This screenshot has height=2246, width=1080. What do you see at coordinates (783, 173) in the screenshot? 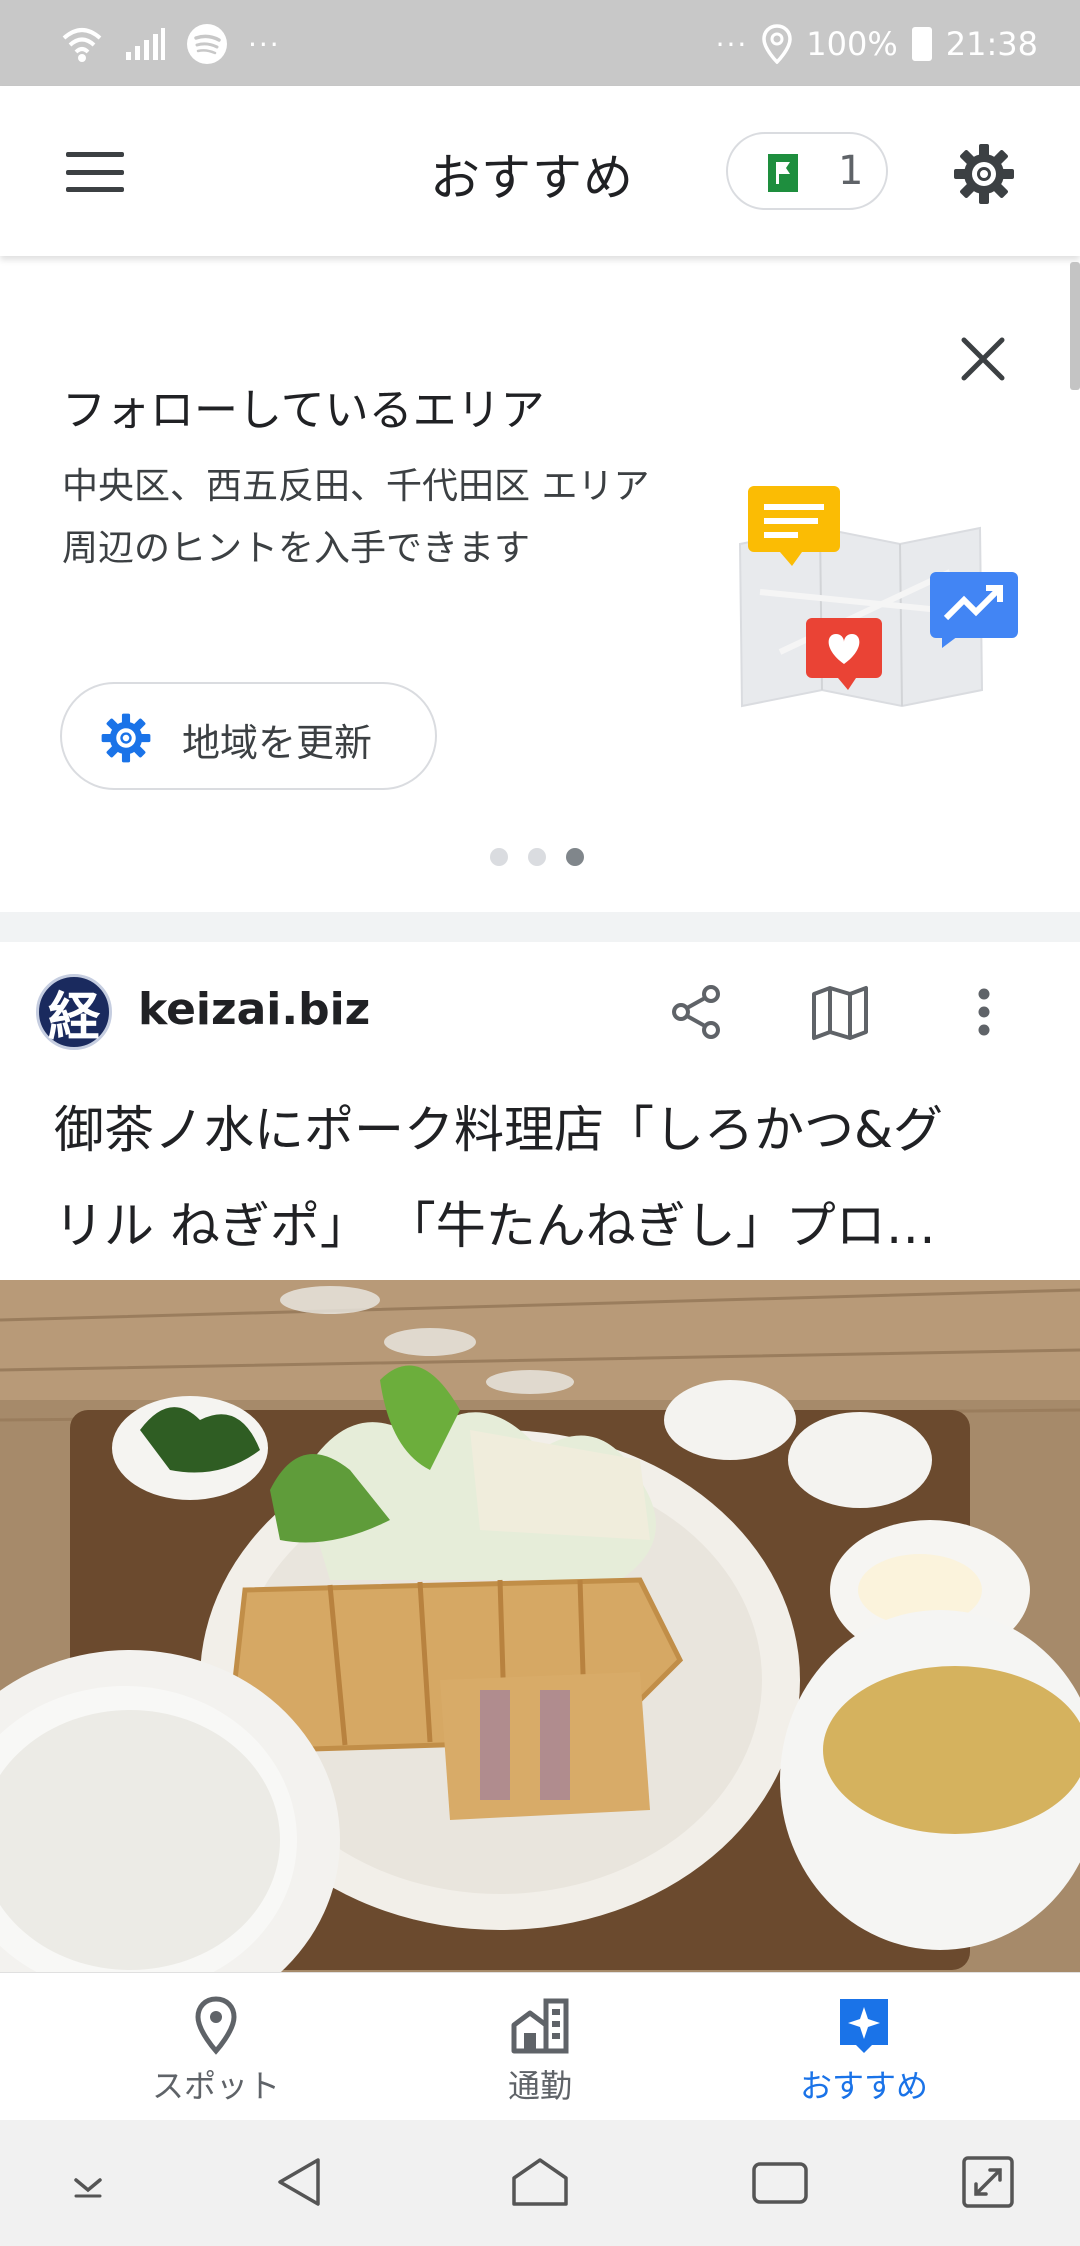
I see `flag-icon` at bounding box center [783, 173].